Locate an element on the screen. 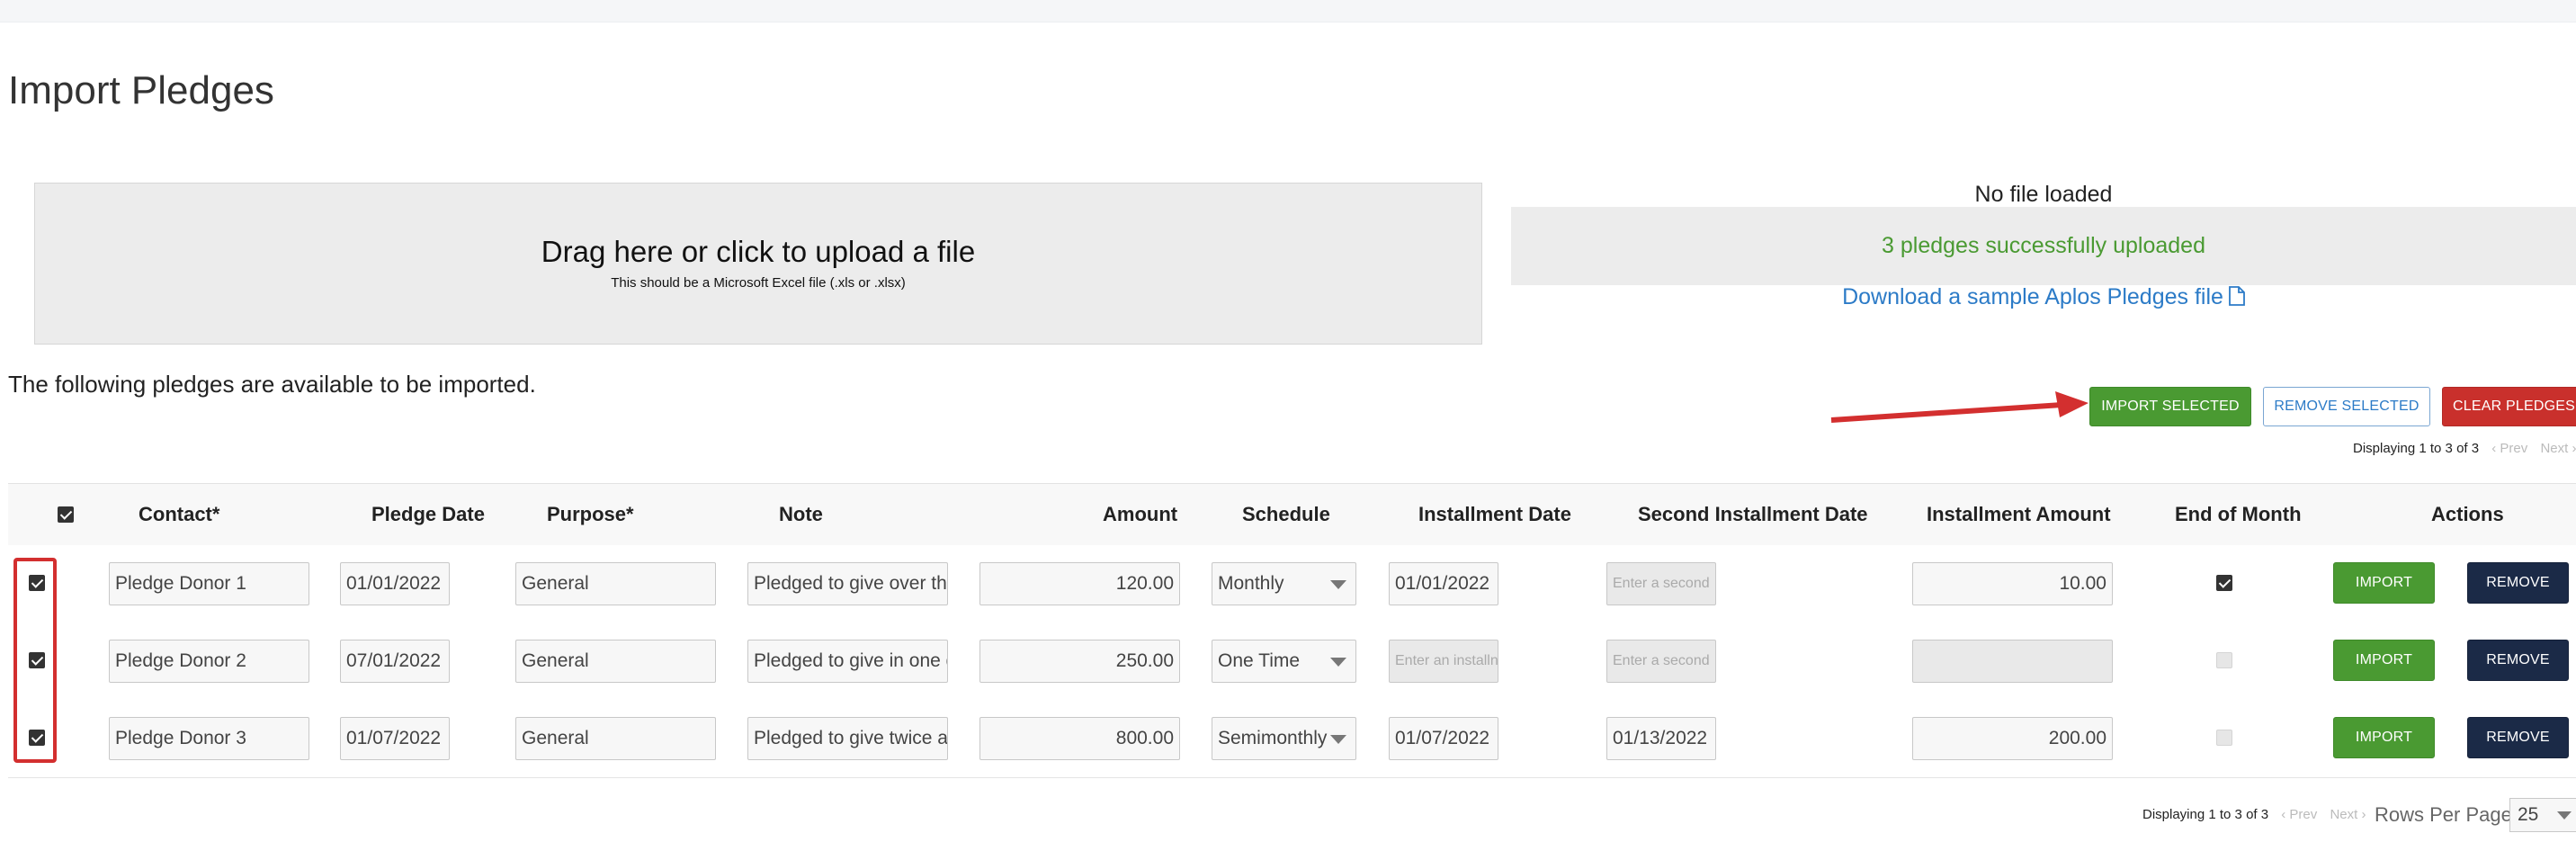 The width and height of the screenshot is (2576, 851). schedule-select: Monthly is located at coordinates (1284, 583).